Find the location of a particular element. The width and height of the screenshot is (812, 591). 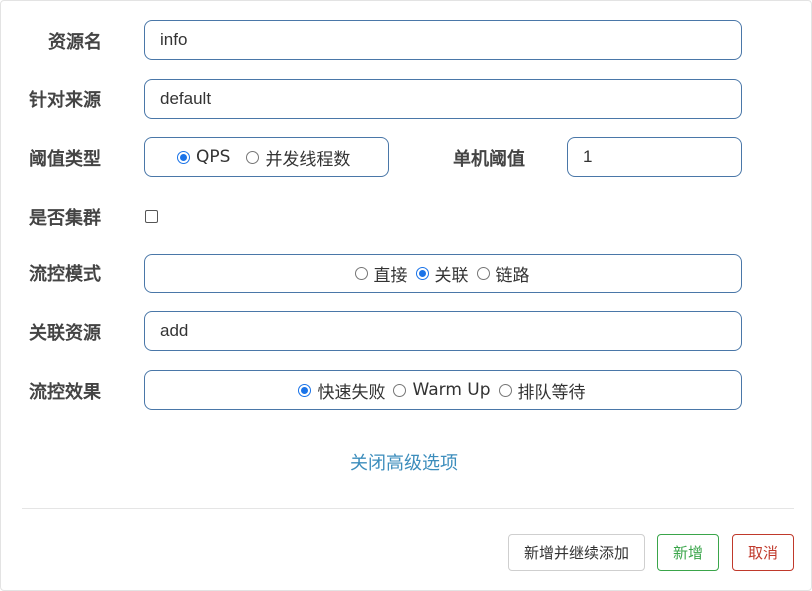

add-button: 新增 is located at coordinates (688, 552).